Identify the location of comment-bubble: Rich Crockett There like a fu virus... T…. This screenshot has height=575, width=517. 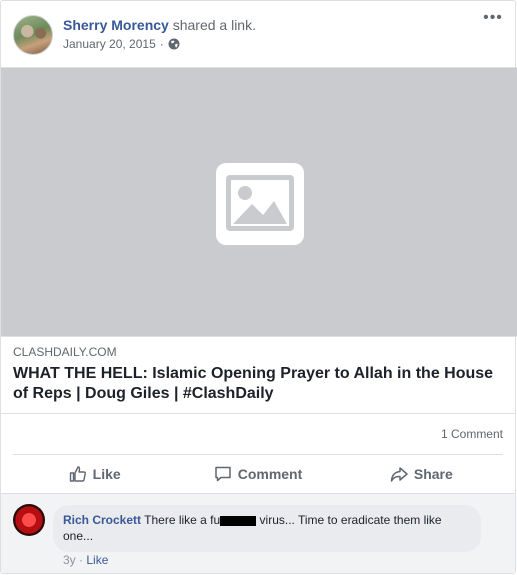
(267, 528).